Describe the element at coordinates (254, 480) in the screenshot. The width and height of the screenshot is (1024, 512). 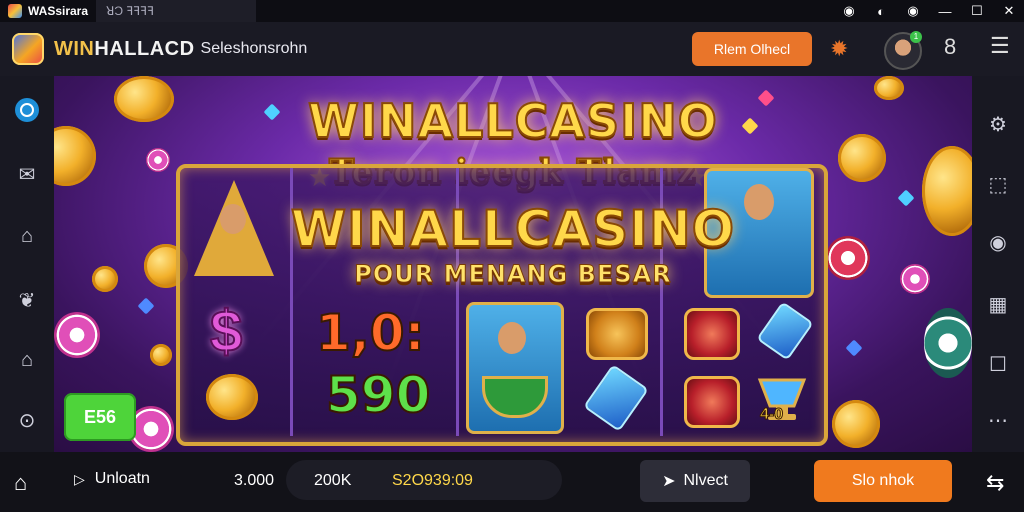
I see `balance-value: 3.000` at that location.